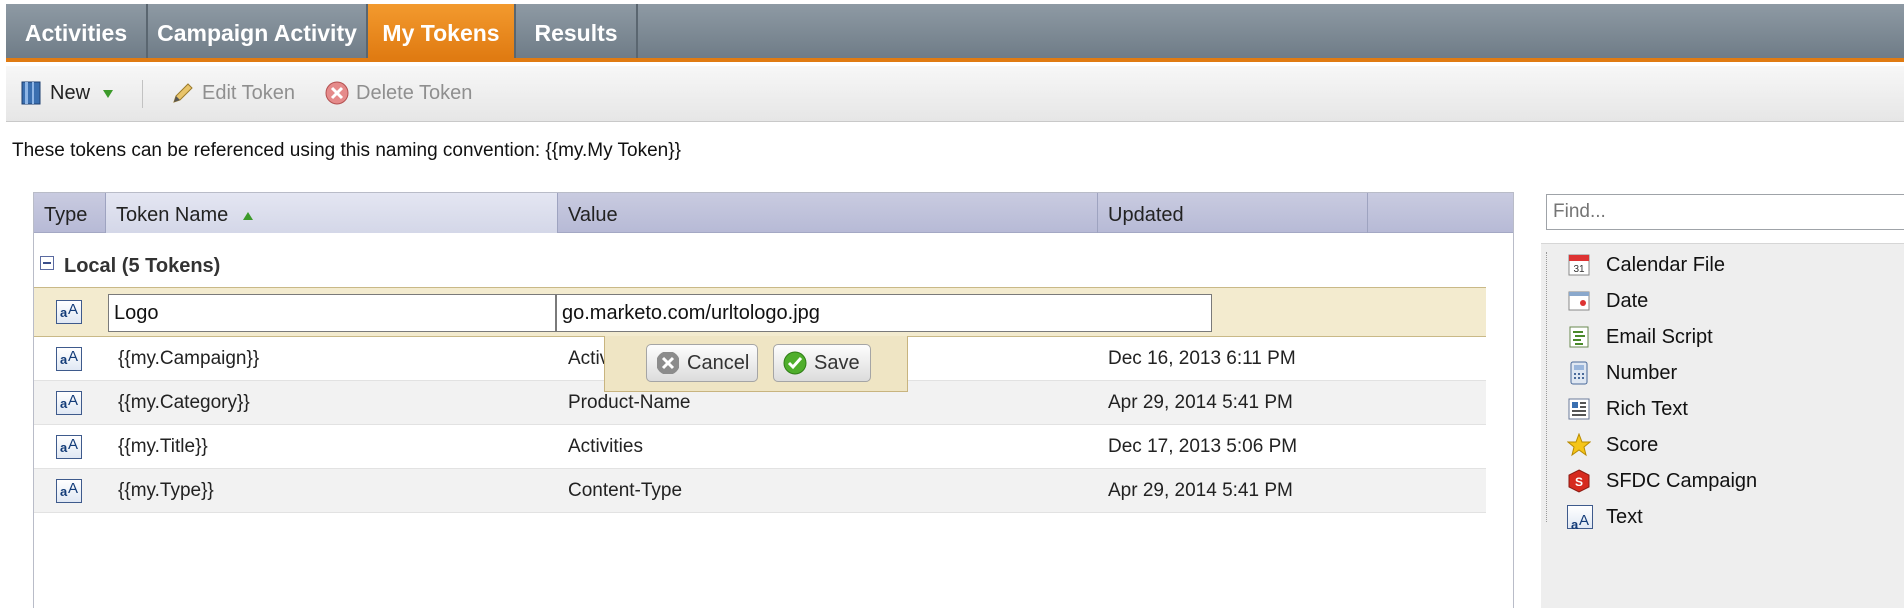 Image resolution: width=1904 pixels, height=608 pixels. What do you see at coordinates (183, 93) in the screenshot?
I see `pencil-icon` at bounding box center [183, 93].